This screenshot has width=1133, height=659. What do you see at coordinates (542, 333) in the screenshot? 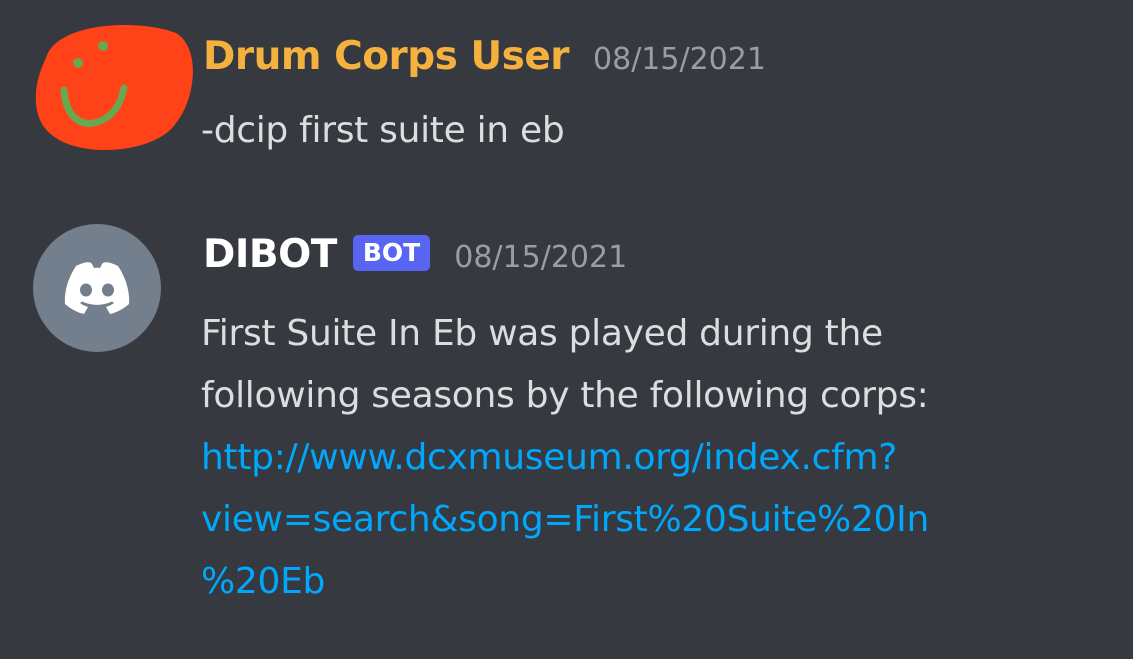
I see `message-text-line: First Suite In Eb was played during the` at bounding box center [542, 333].